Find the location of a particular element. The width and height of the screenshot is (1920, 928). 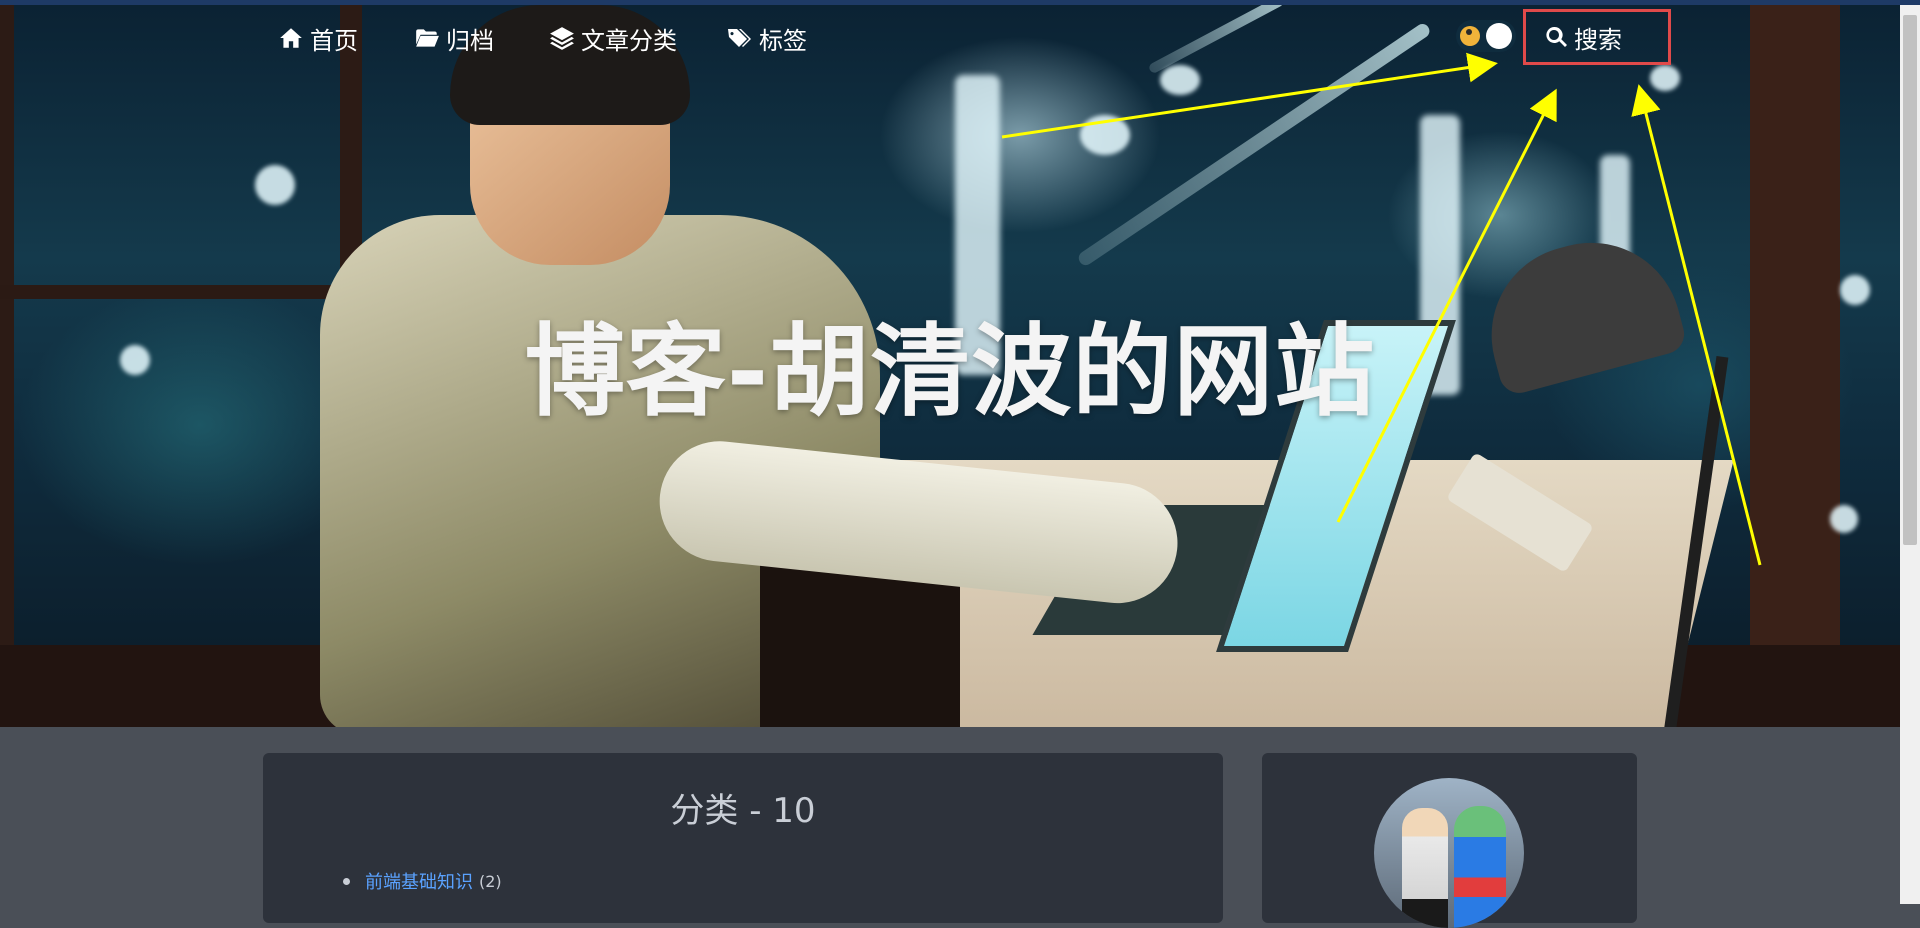

categories-title: 分类 - 10 is located at coordinates (743, 811).